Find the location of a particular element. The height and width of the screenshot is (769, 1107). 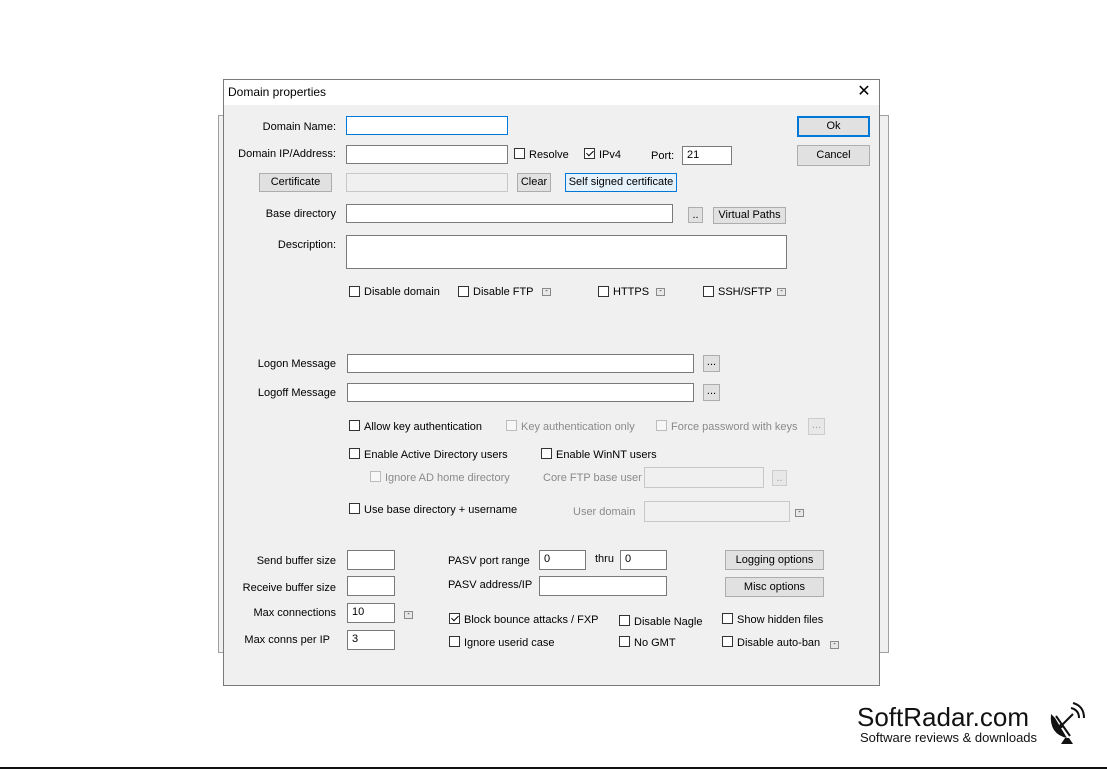

ignore-ad-home-checkbox is located at coordinates (375, 476).